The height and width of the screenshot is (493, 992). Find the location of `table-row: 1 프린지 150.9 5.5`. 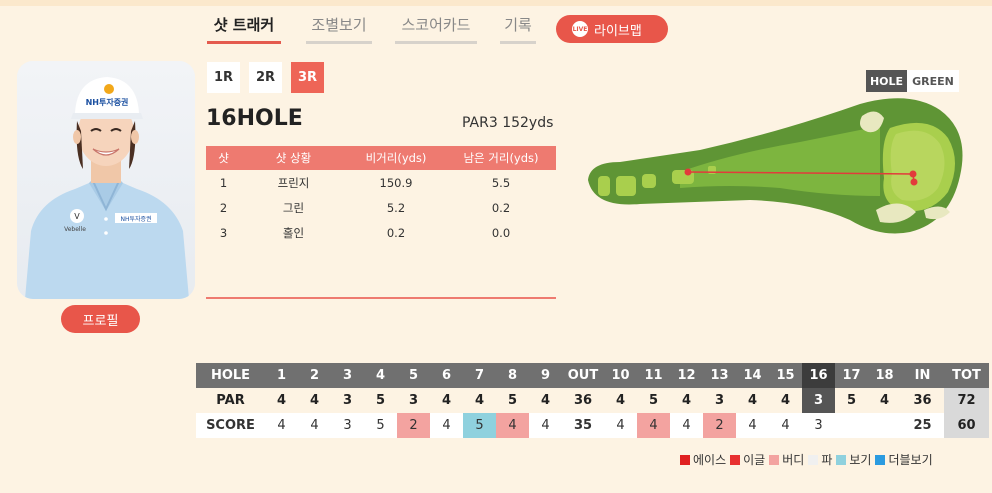

table-row: 1 프린지 150.9 5.5 is located at coordinates (381, 182).